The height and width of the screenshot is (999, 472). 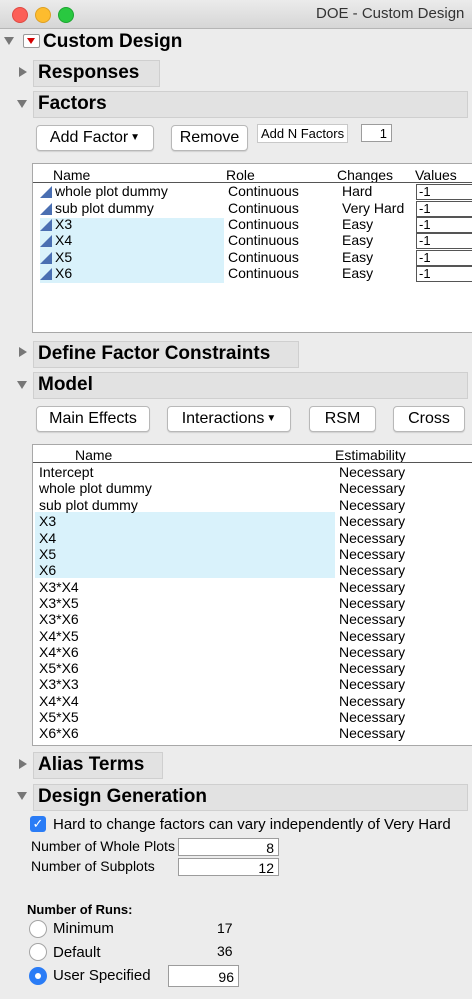 I want to click on runs-minimum-radio, so click(x=38, y=929).